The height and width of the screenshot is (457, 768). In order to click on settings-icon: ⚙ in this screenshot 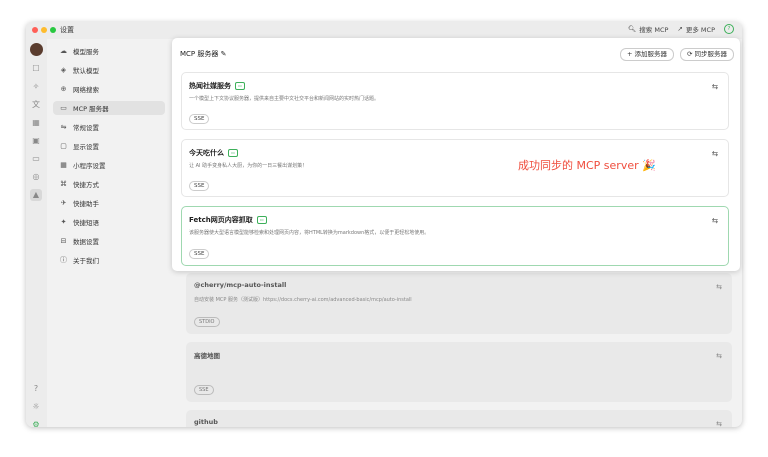, I will do `click(36, 423)`.